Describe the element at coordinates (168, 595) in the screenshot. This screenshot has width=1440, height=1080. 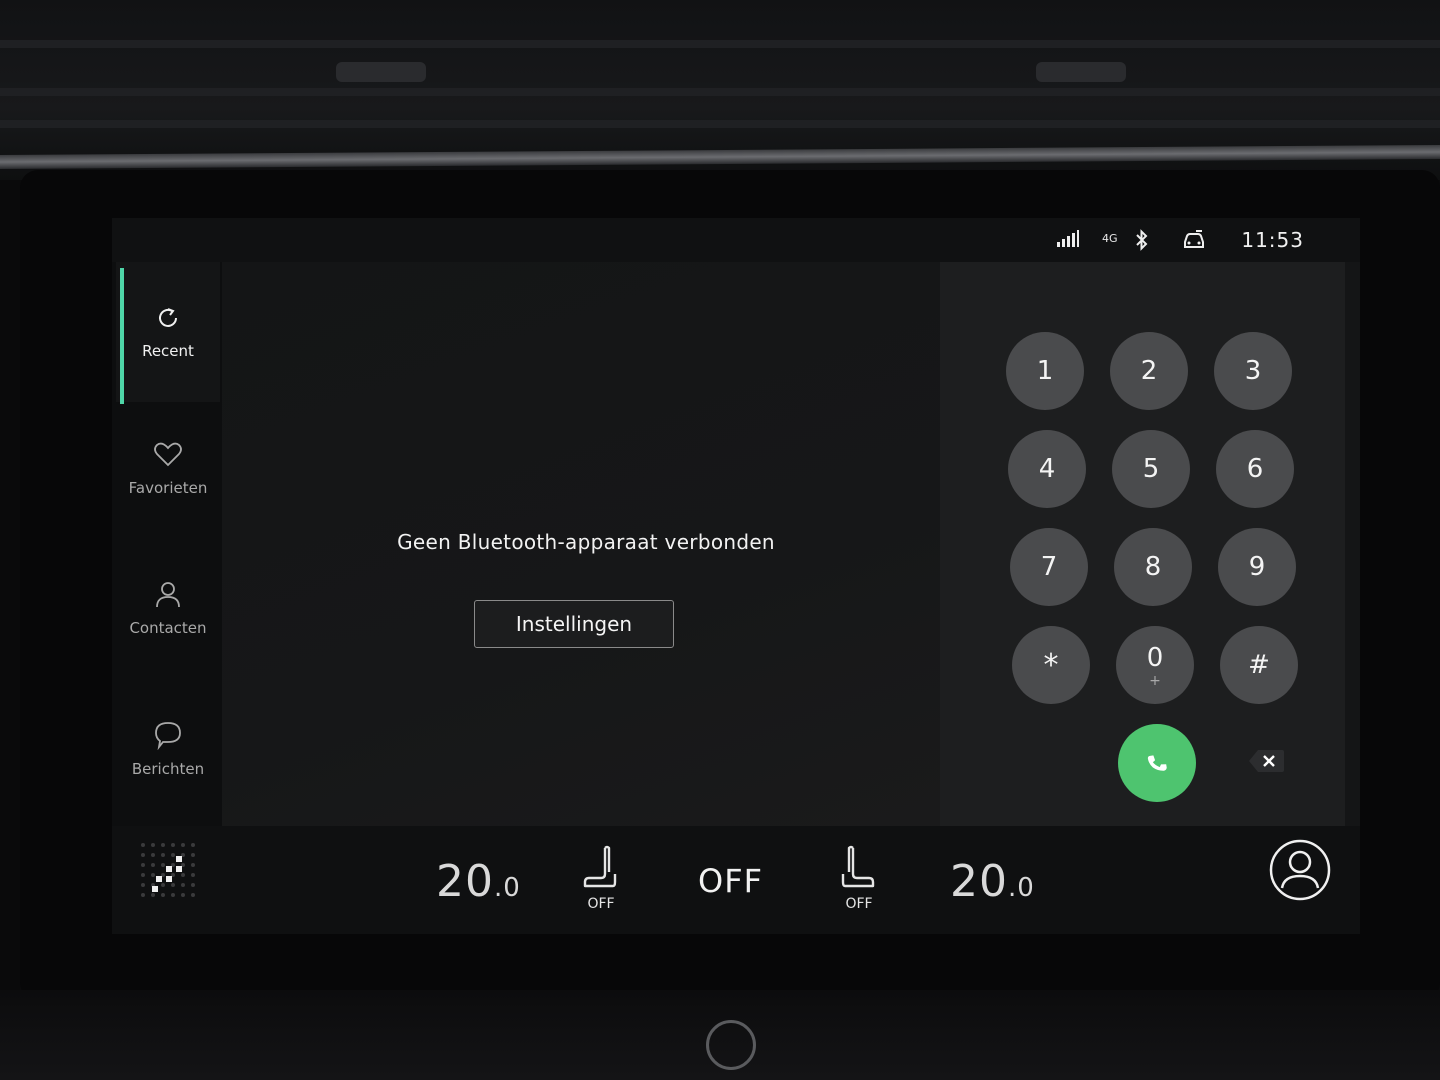
I see `person-icon` at that location.